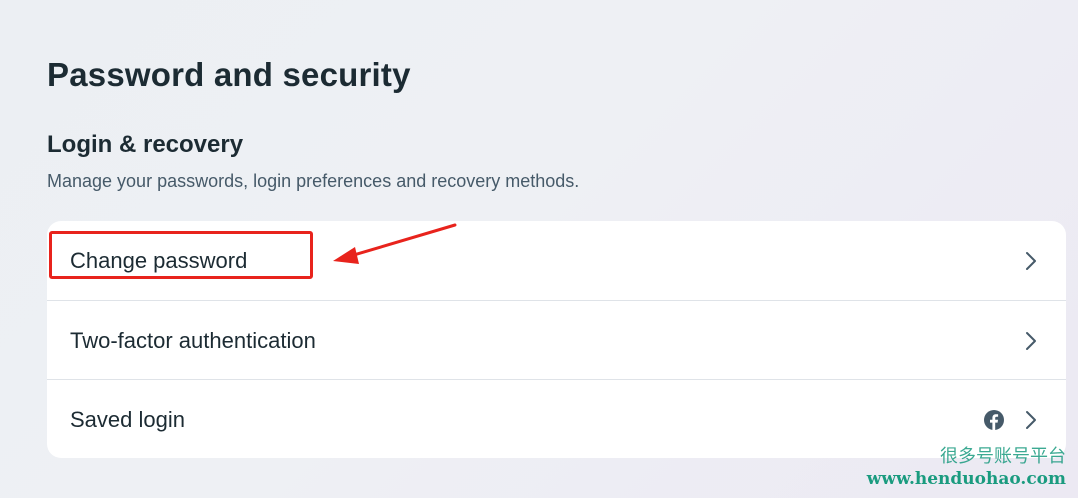 This screenshot has height=498, width=1078. Describe the element at coordinates (193, 340) in the screenshot. I see `two-factor-authentication-label: Two-factor authentication` at that location.